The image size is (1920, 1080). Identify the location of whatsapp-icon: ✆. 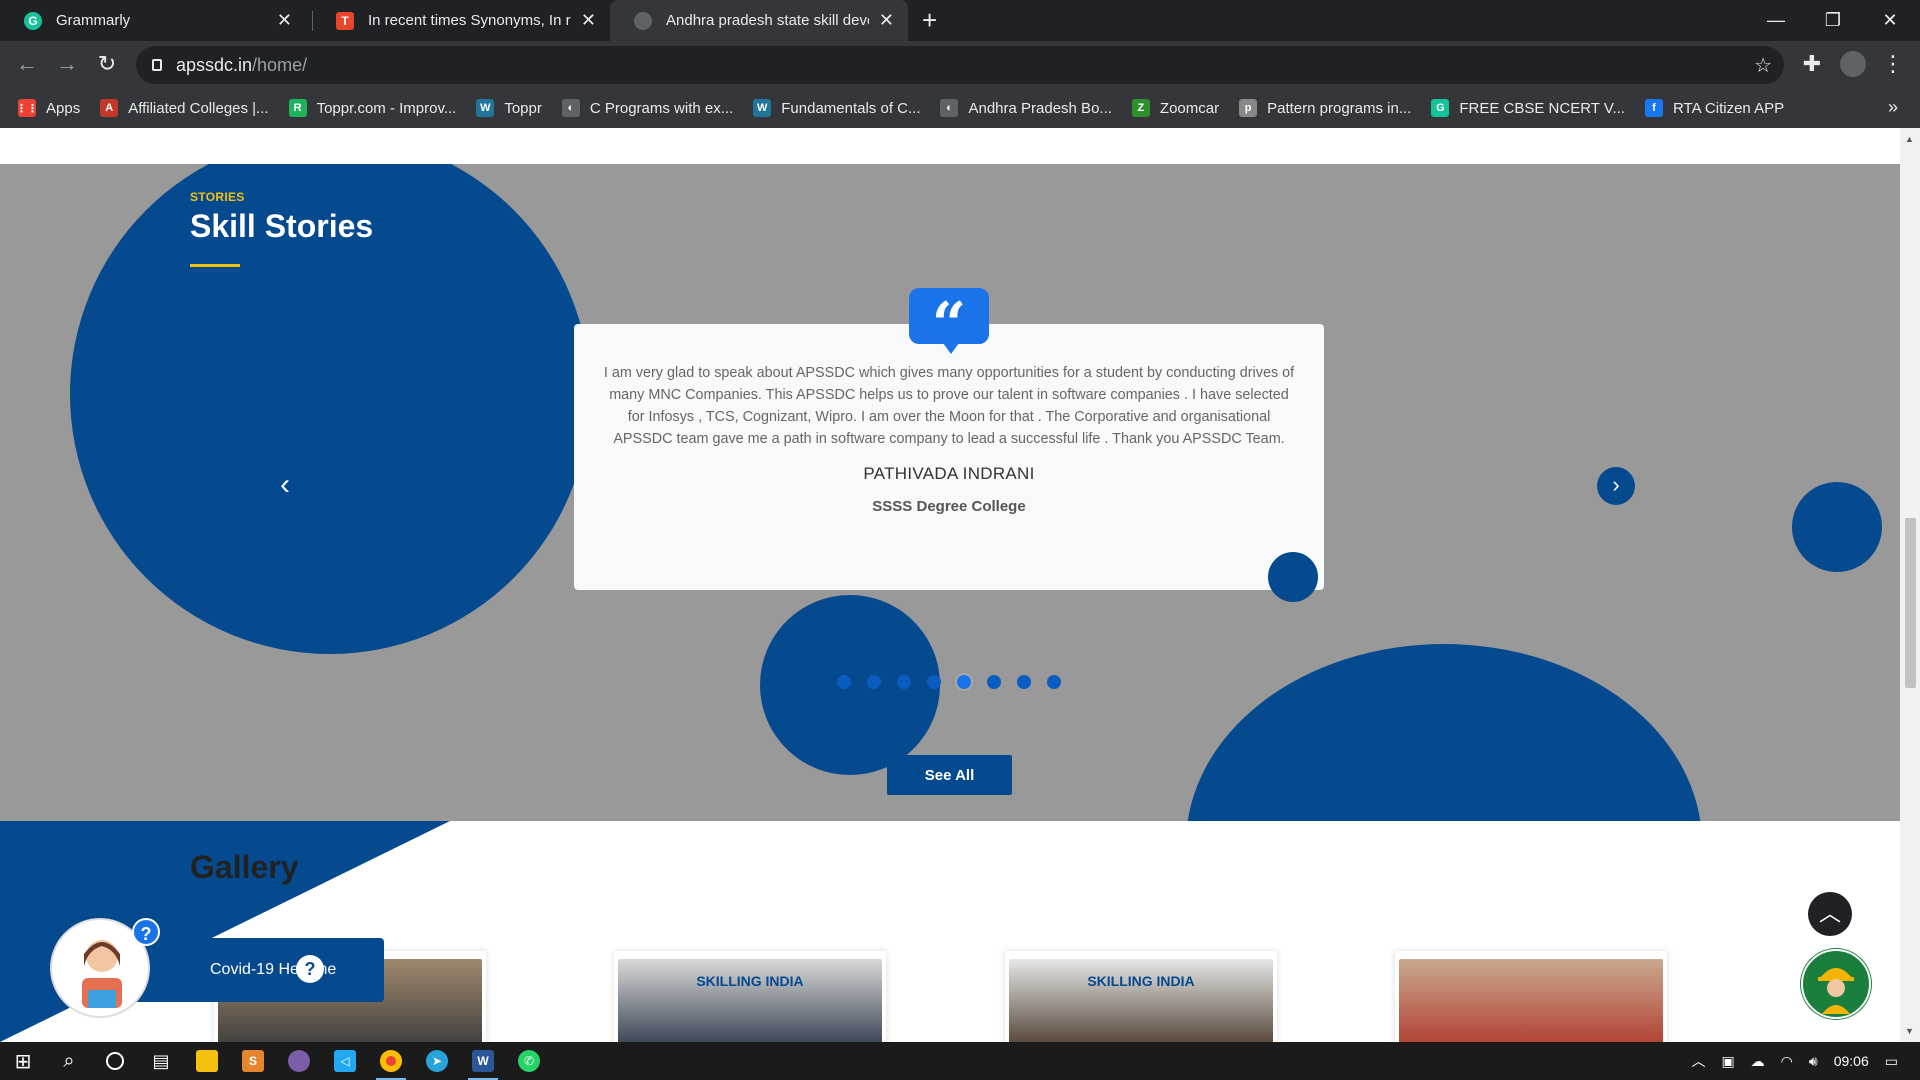
(529, 1061).